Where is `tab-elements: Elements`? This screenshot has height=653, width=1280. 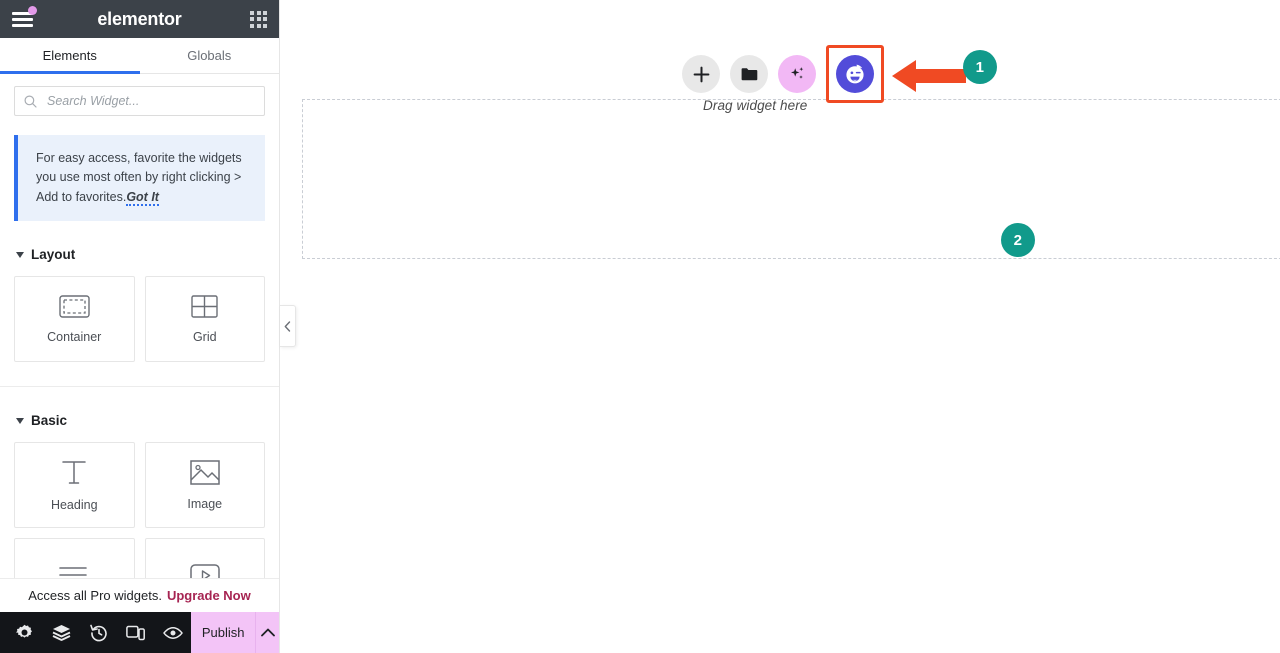
tab-elements: Elements is located at coordinates (70, 56).